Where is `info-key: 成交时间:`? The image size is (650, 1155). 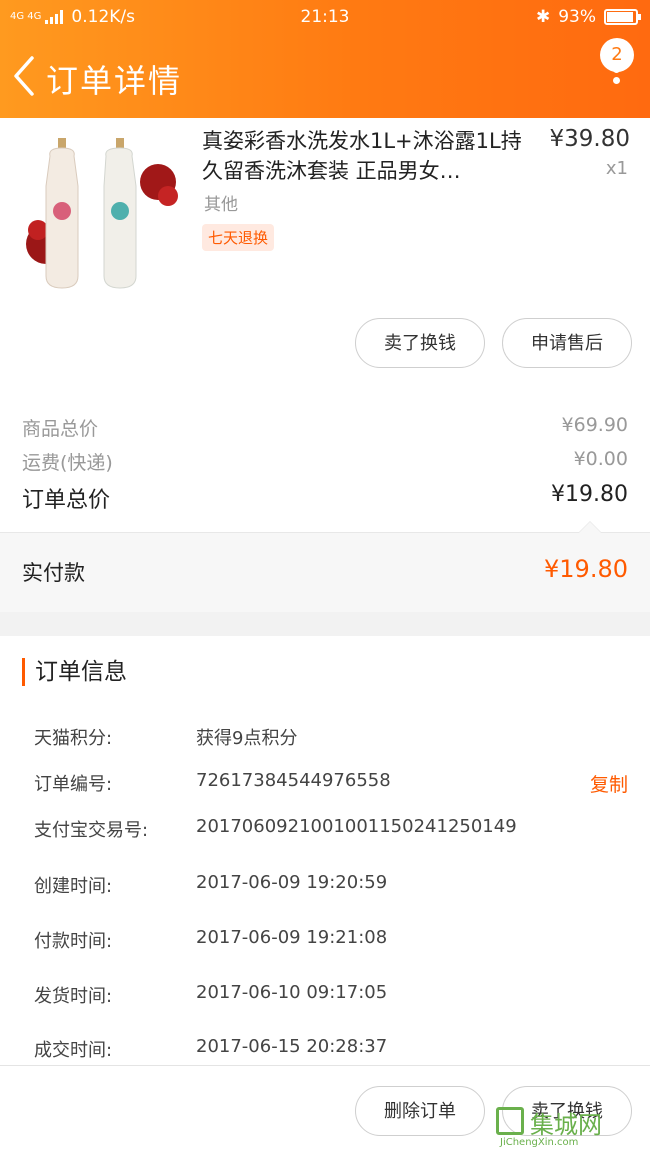 info-key: 成交时间: is located at coordinates (73, 1050).